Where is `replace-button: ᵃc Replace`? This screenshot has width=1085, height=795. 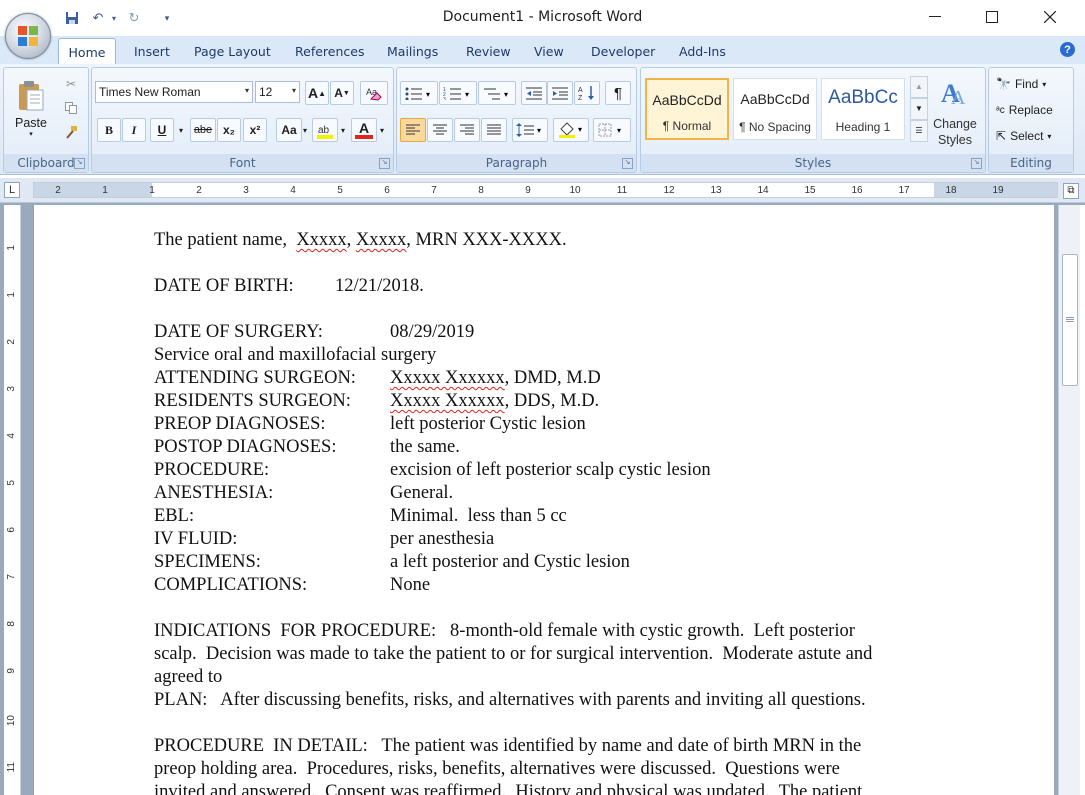
replace-button: ᵃc Replace is located at coordinates (1032, 110).